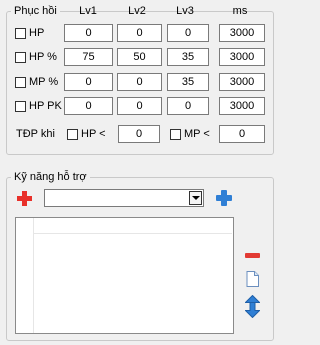 The width and height of the screenshot is (320, 345). Describe the element at coordinates (72, 134) in the screenshot. I see `tdp-hp-checkbox` at that location.